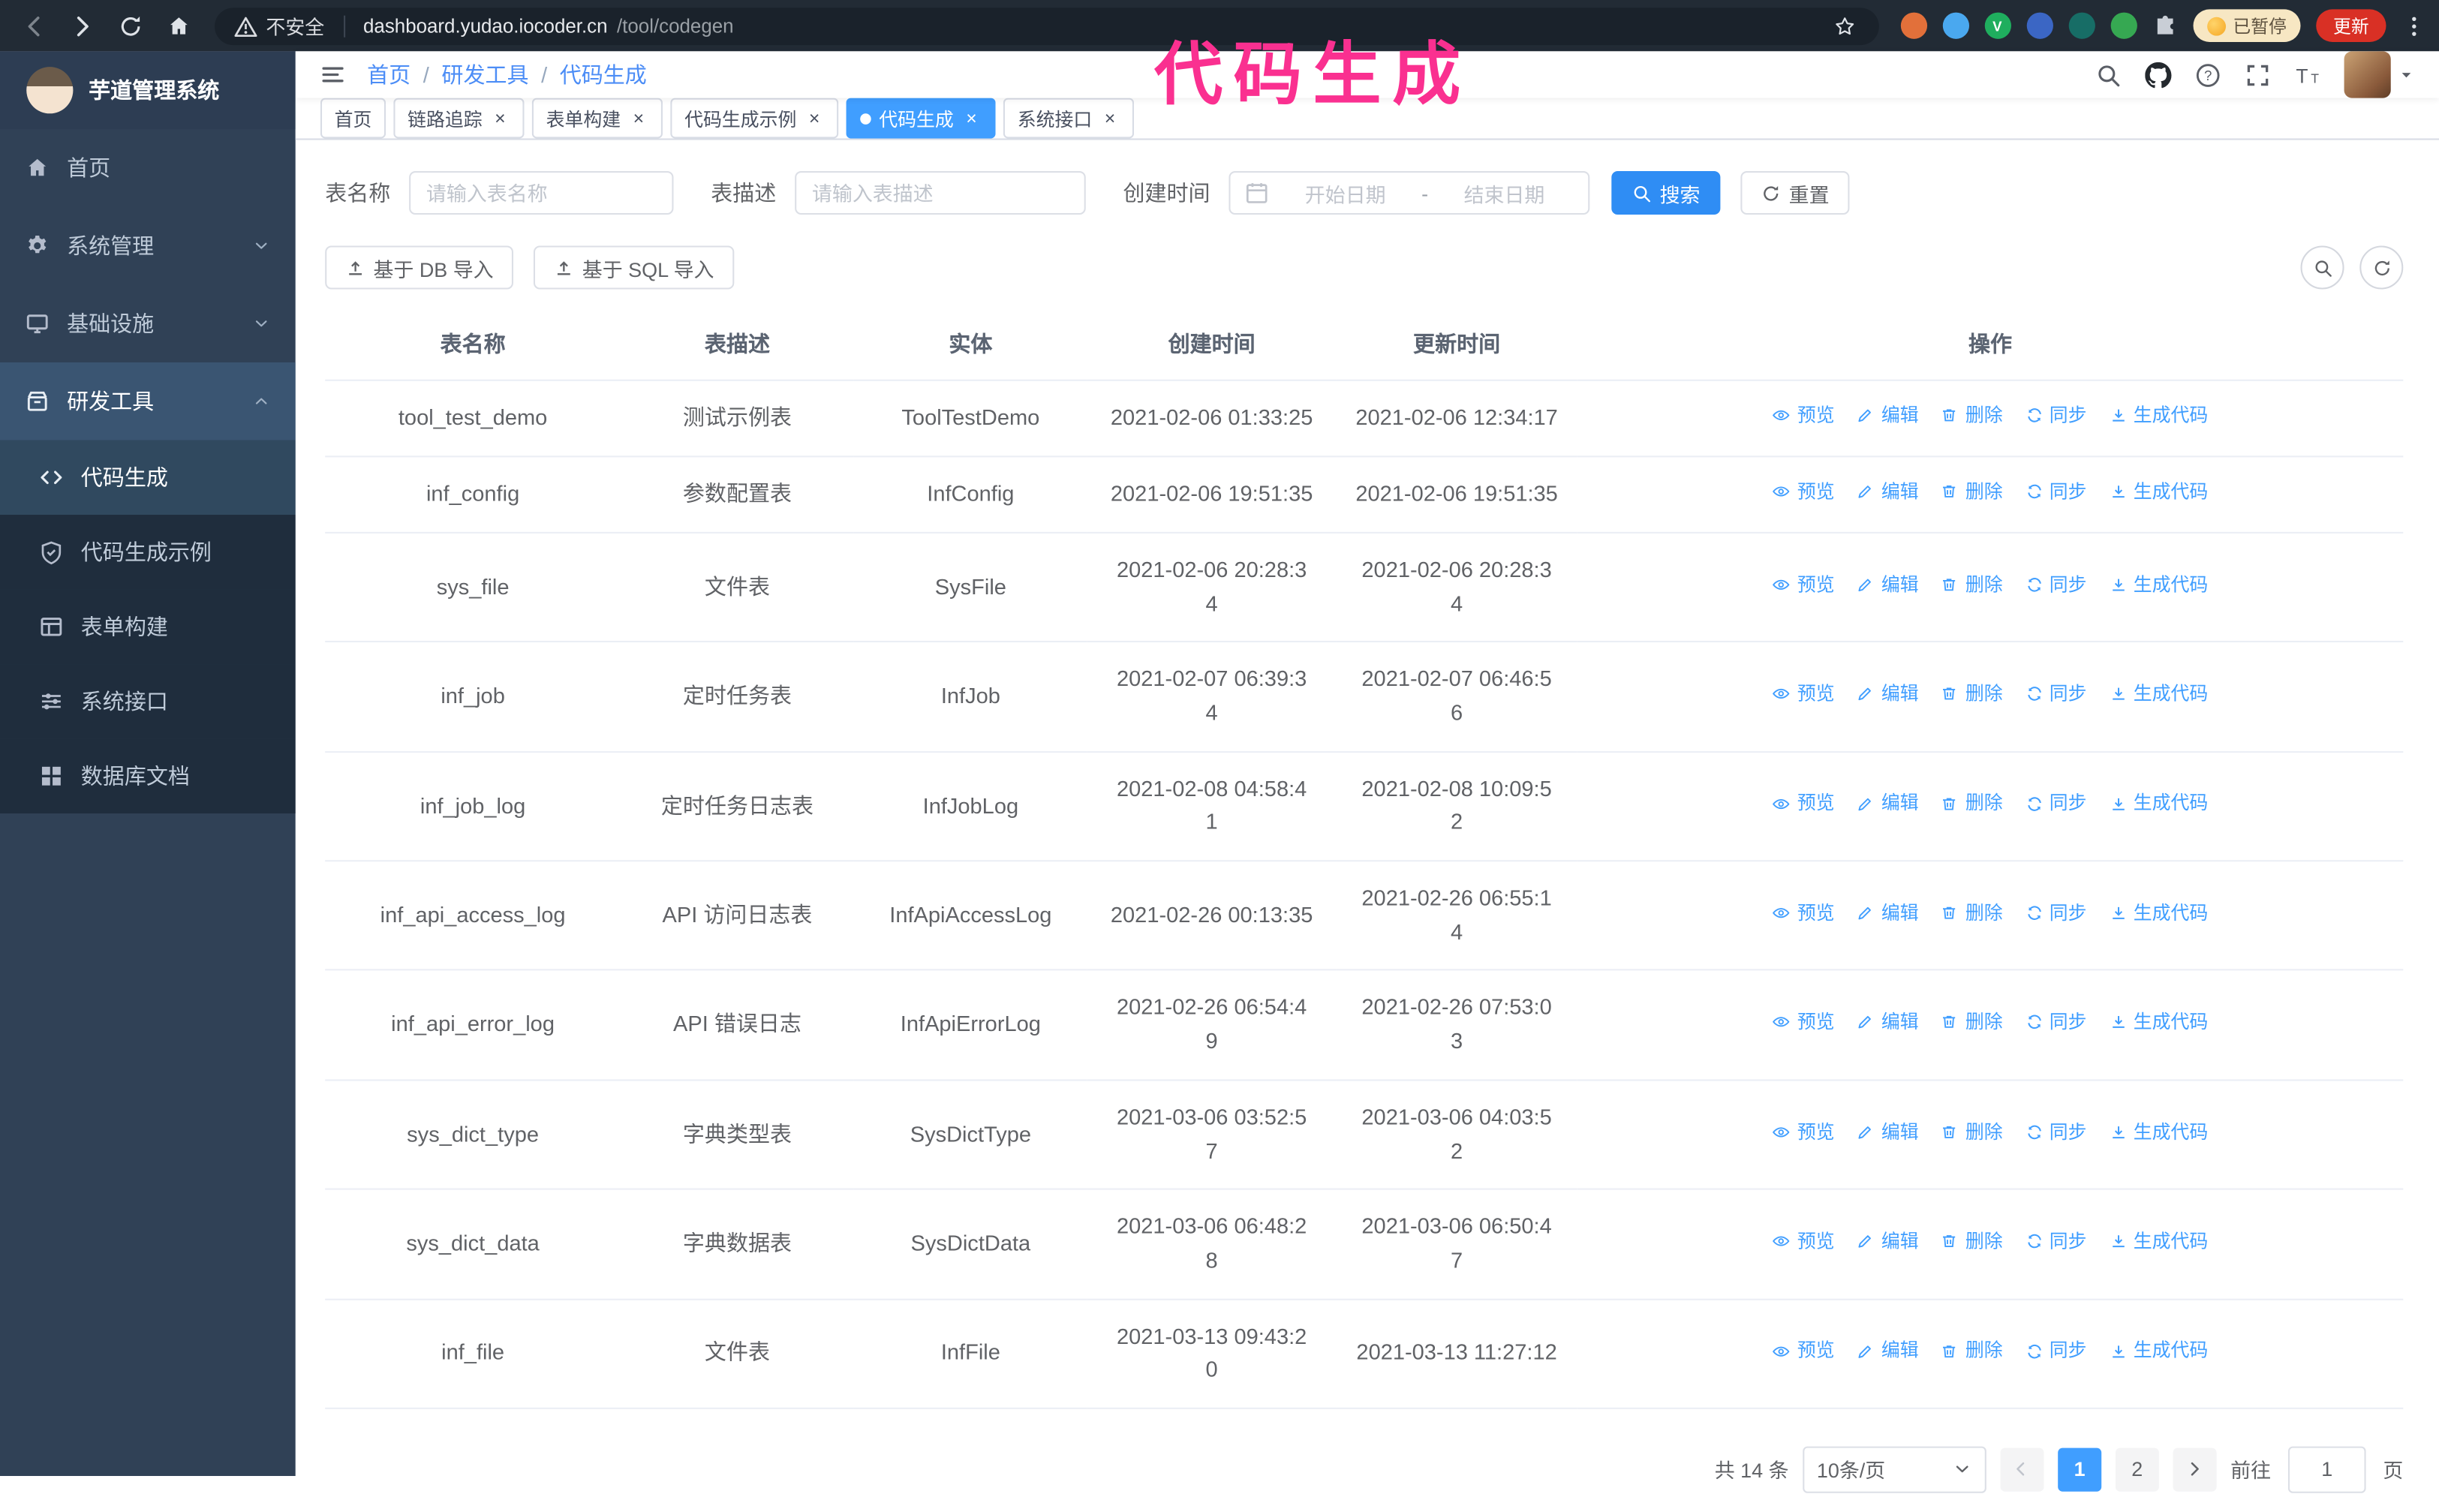  What do you see at coordinates (941, 192) in the screenshot?
I see `table-desc-input` at bounding box center [941, 192].